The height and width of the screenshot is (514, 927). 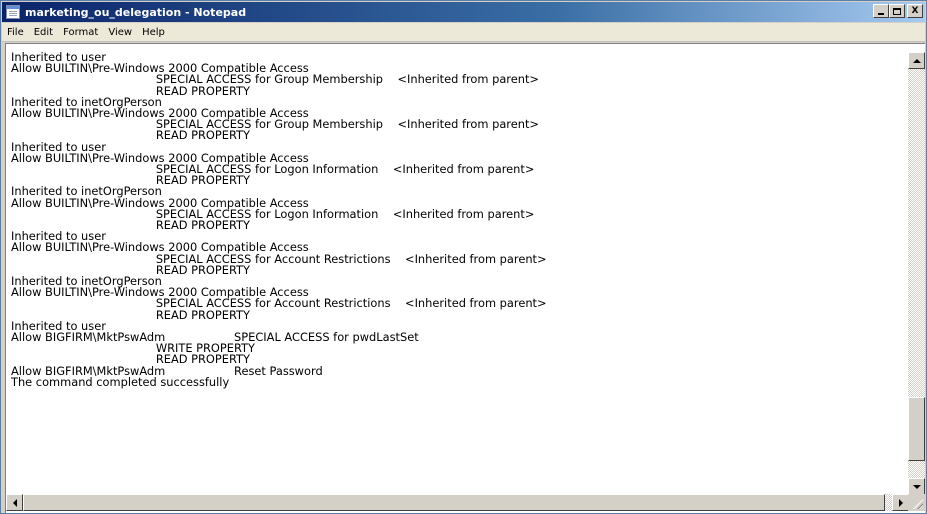 I want to click on arrow-right-icon, so click(x=900, y=502).